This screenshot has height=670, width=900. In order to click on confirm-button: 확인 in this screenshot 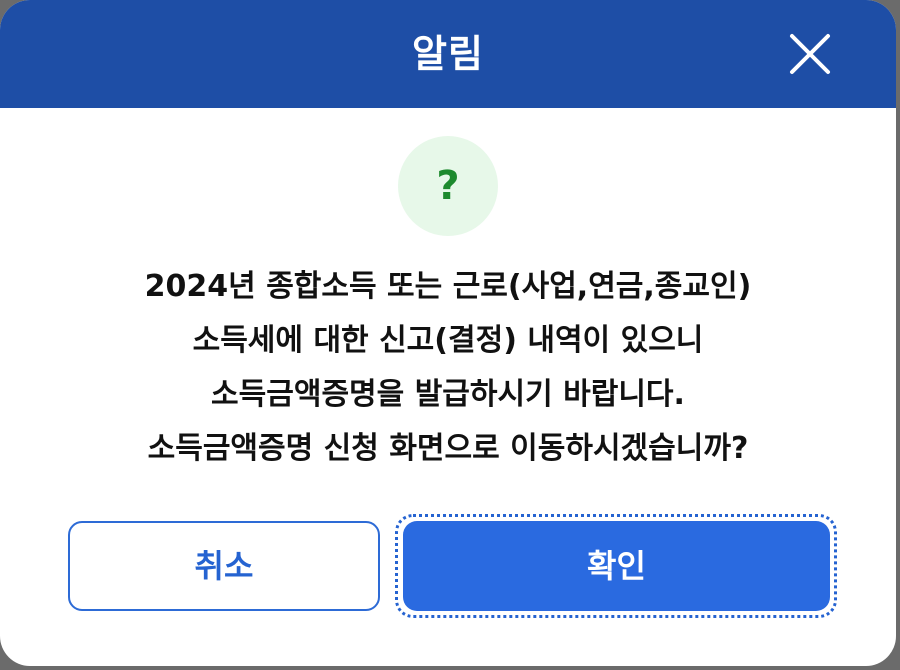, I will do `click(616, 566)`.